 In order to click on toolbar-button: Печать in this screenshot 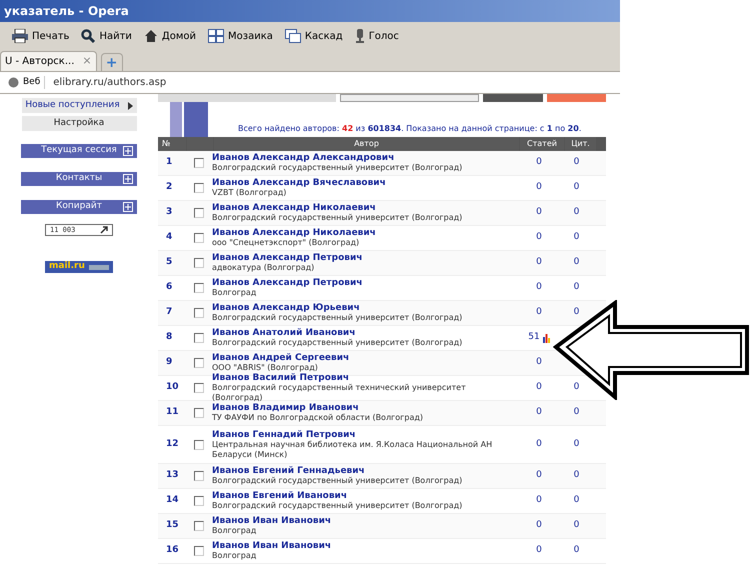, I will do `click(41, 36)`.